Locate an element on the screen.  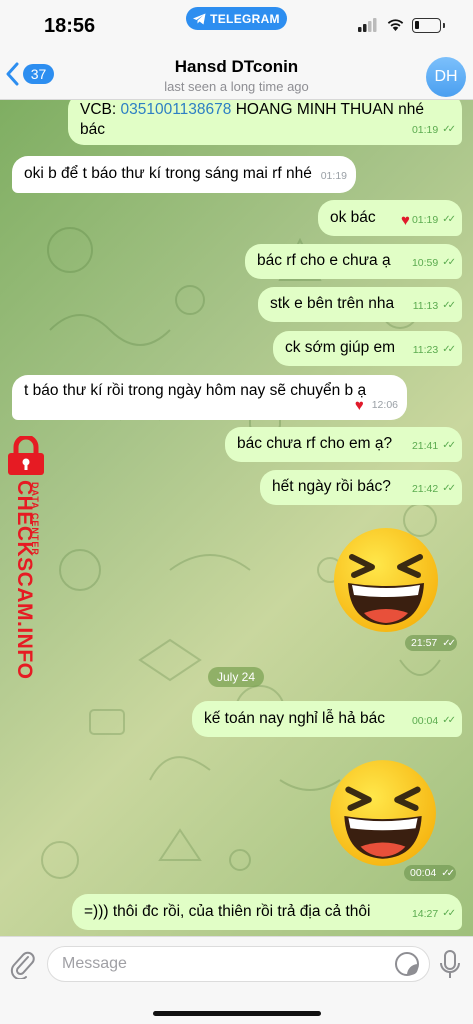
message-meta: 00:04 ✓✓ is located at coordinates (433, 721).